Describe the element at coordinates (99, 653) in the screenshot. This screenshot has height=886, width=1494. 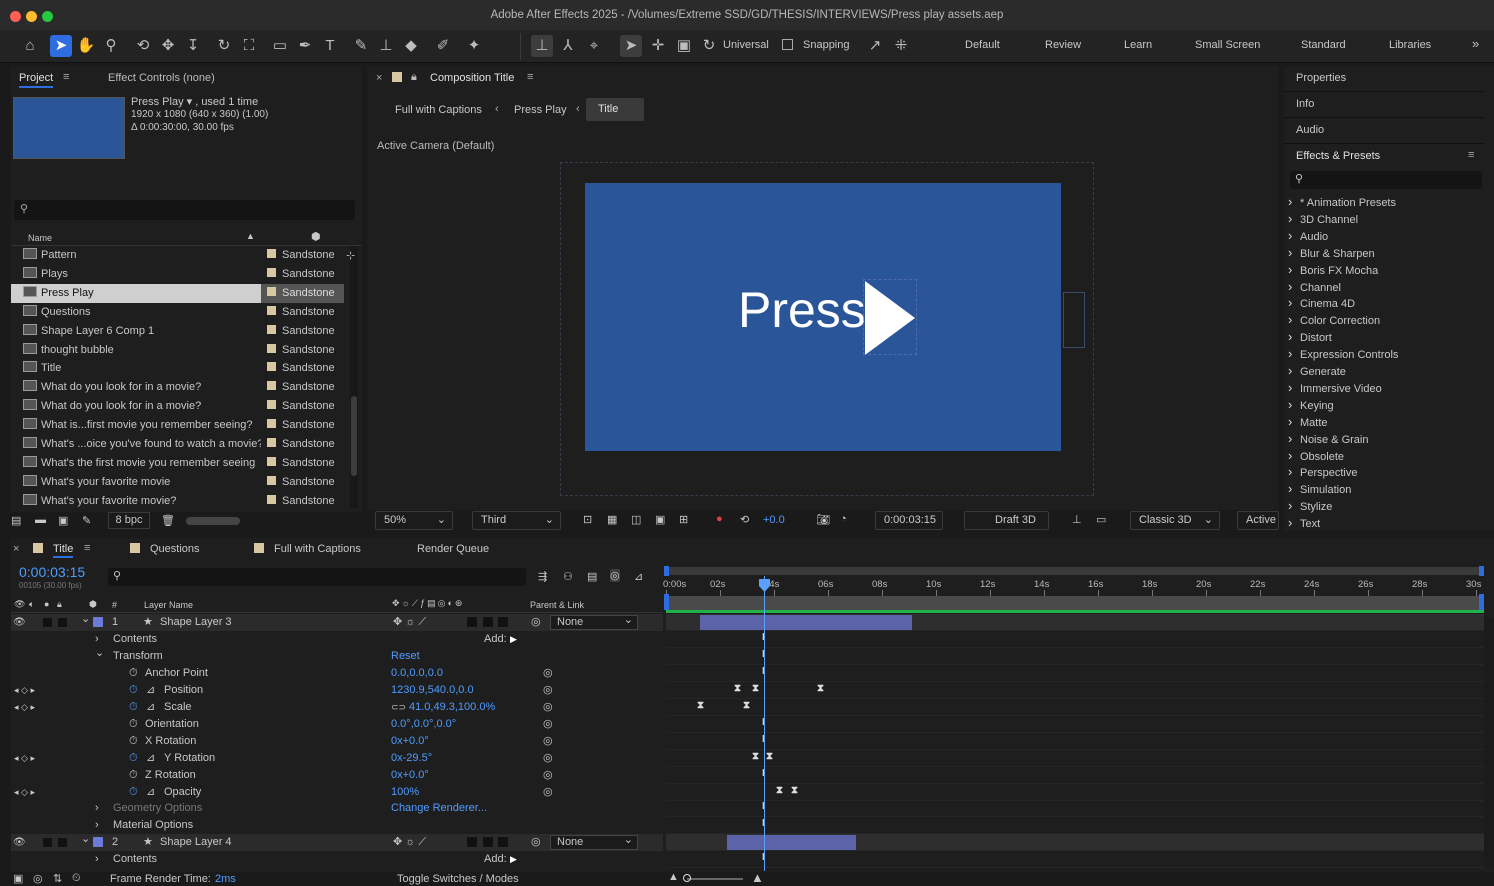
I see `twirl-down-icon: ⌄` at that location.